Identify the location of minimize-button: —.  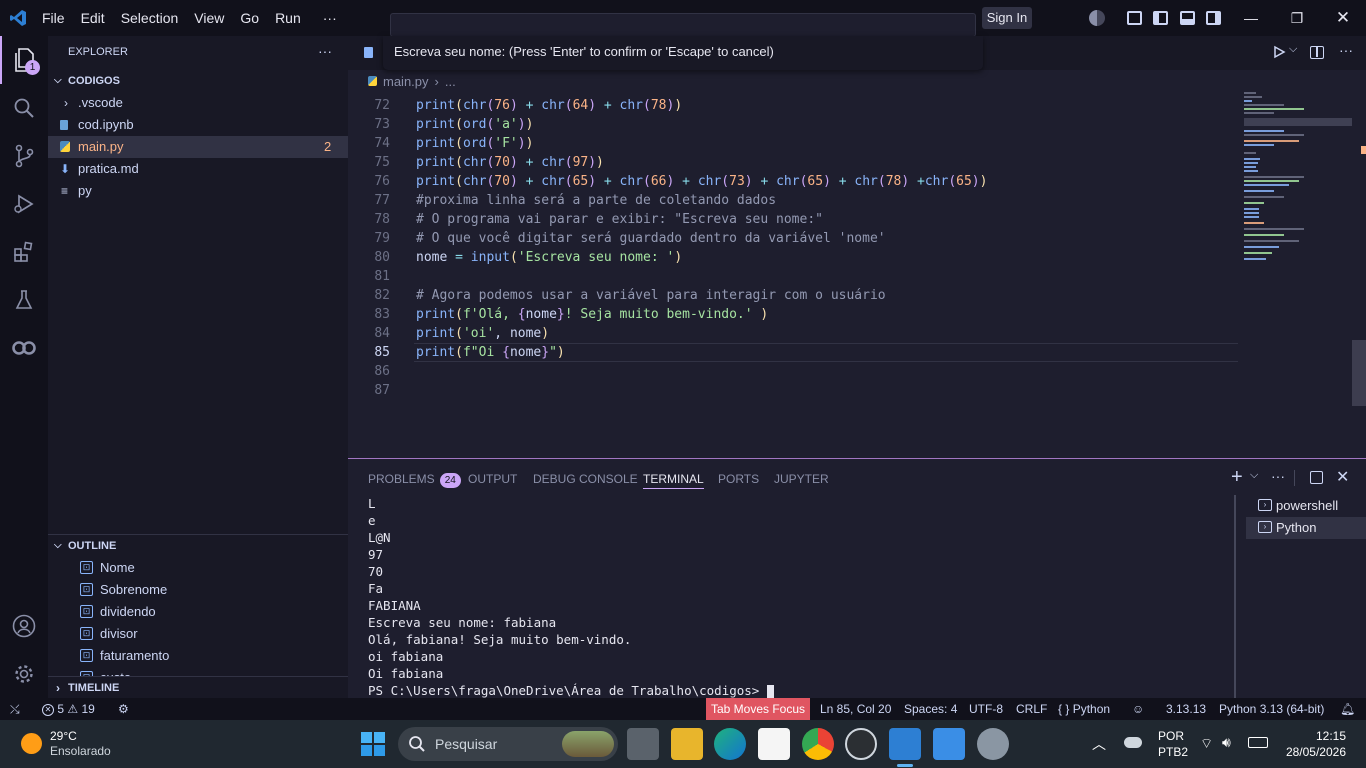
(1251, 18).